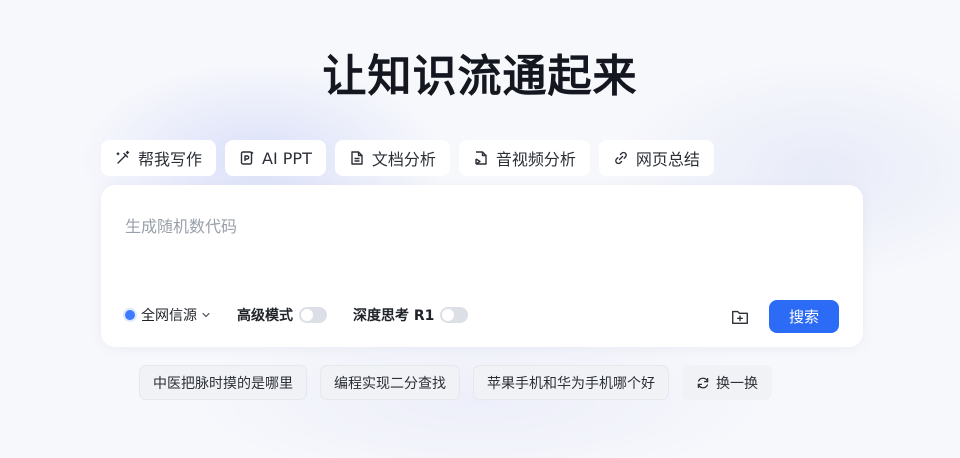 The width and height of the screenshot is (960, 458). What do you see at coordinates (123, 158) in the screenshot?
I see `magic-pen-icon` at bounding box center [123, 158].